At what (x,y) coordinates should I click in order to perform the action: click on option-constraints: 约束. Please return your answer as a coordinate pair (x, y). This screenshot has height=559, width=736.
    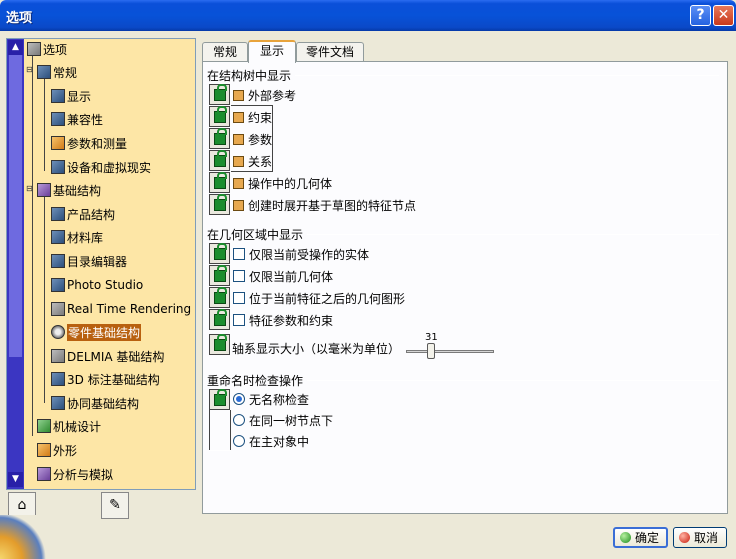
    Looking at the image, I should click on (252, 117).